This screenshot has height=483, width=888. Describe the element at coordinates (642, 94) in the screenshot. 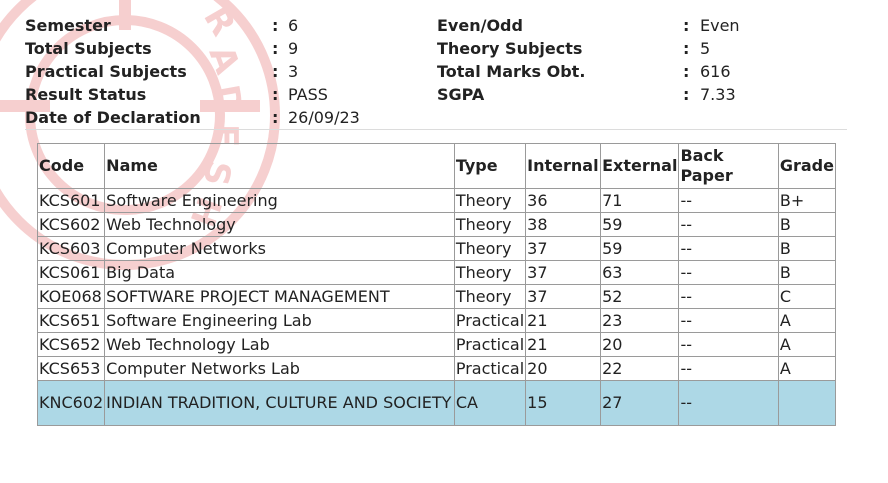

I see `summary-row-sgpa: SGPA : 7.33` at that location.